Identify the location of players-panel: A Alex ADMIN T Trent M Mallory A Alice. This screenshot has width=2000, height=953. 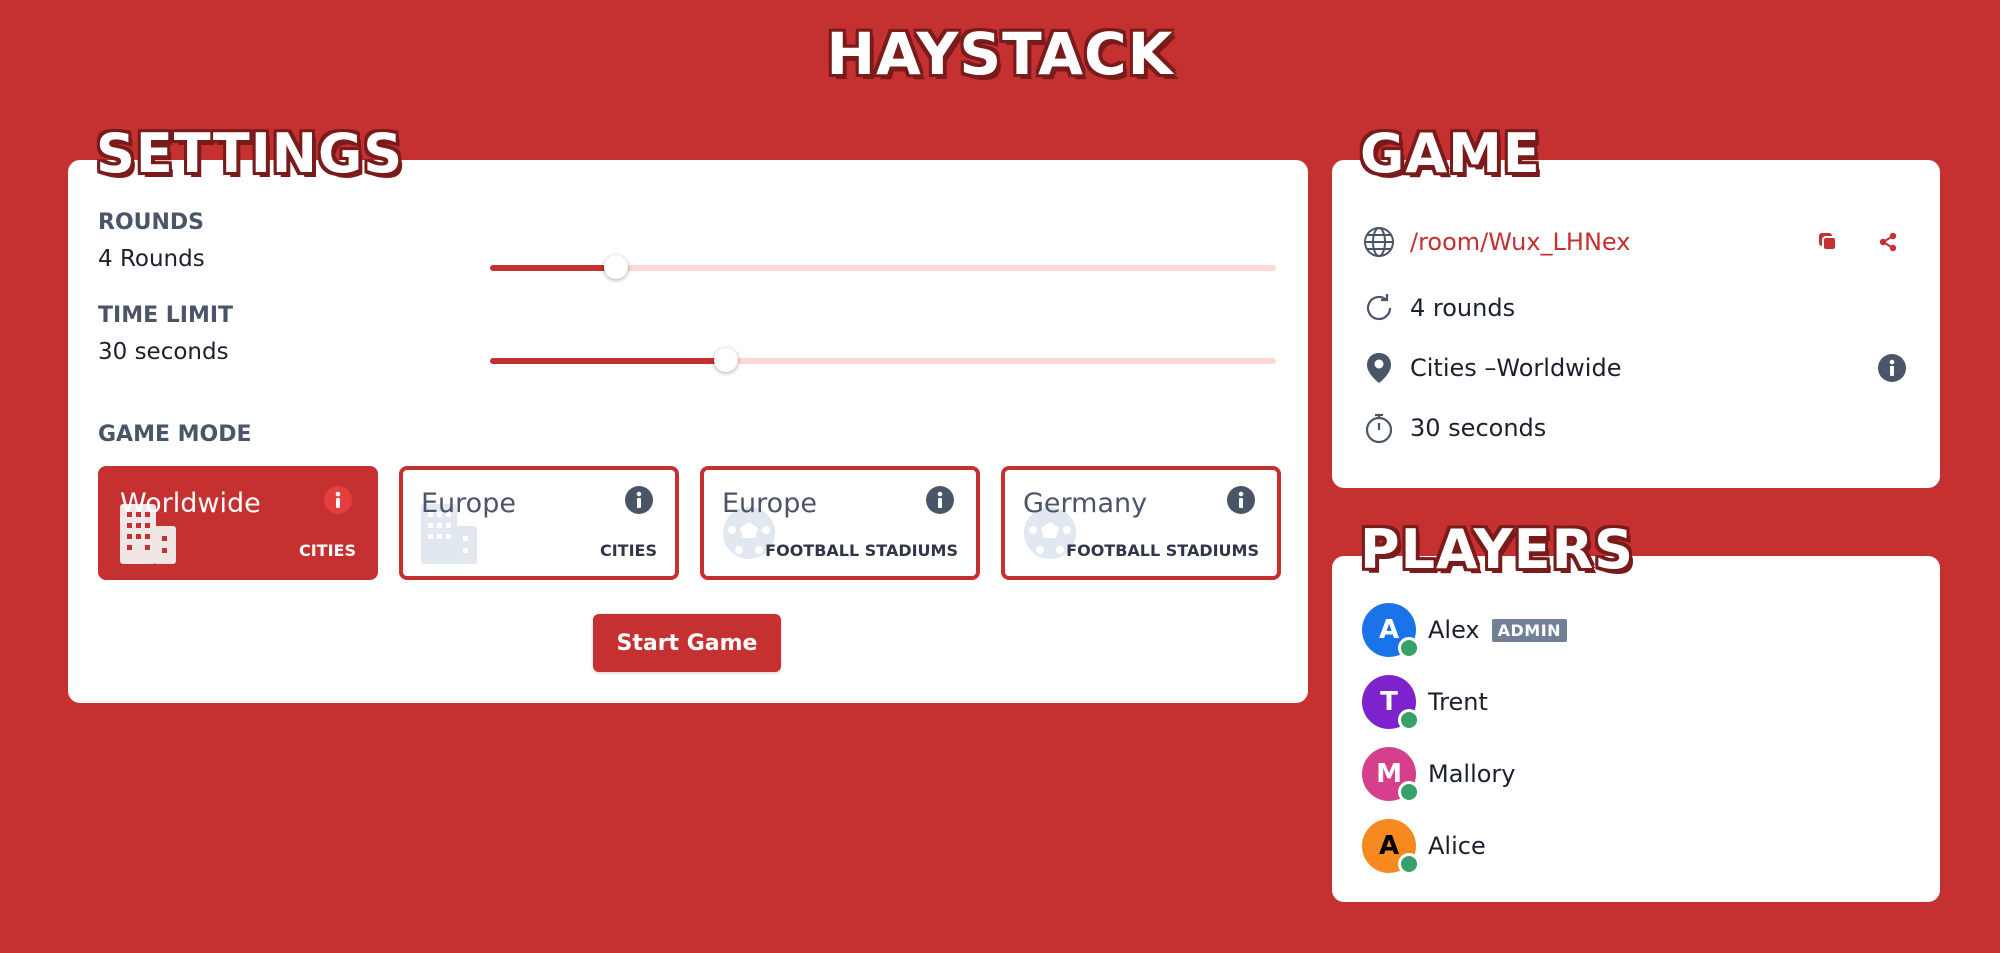
(1636, 729).